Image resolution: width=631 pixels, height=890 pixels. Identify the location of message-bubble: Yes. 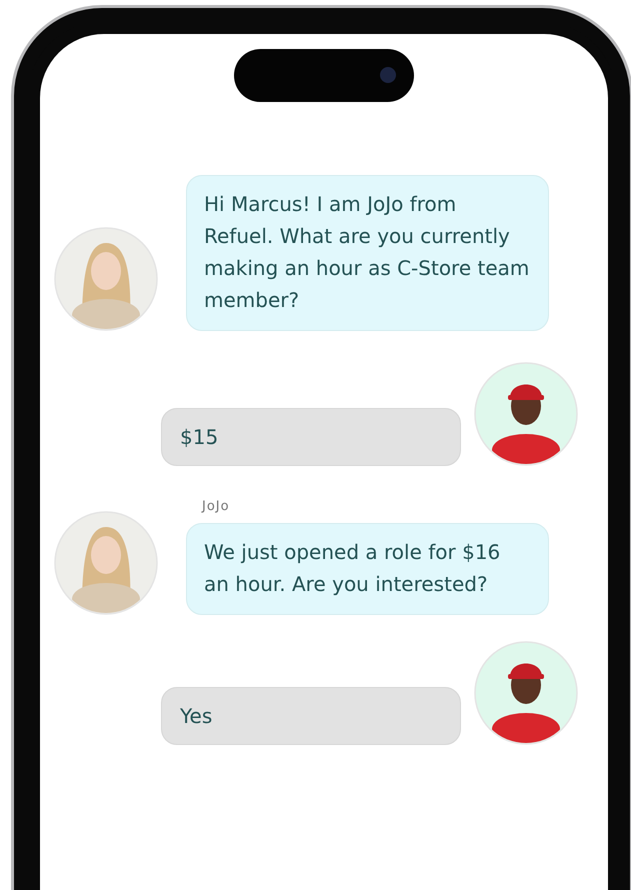
(311, 716).